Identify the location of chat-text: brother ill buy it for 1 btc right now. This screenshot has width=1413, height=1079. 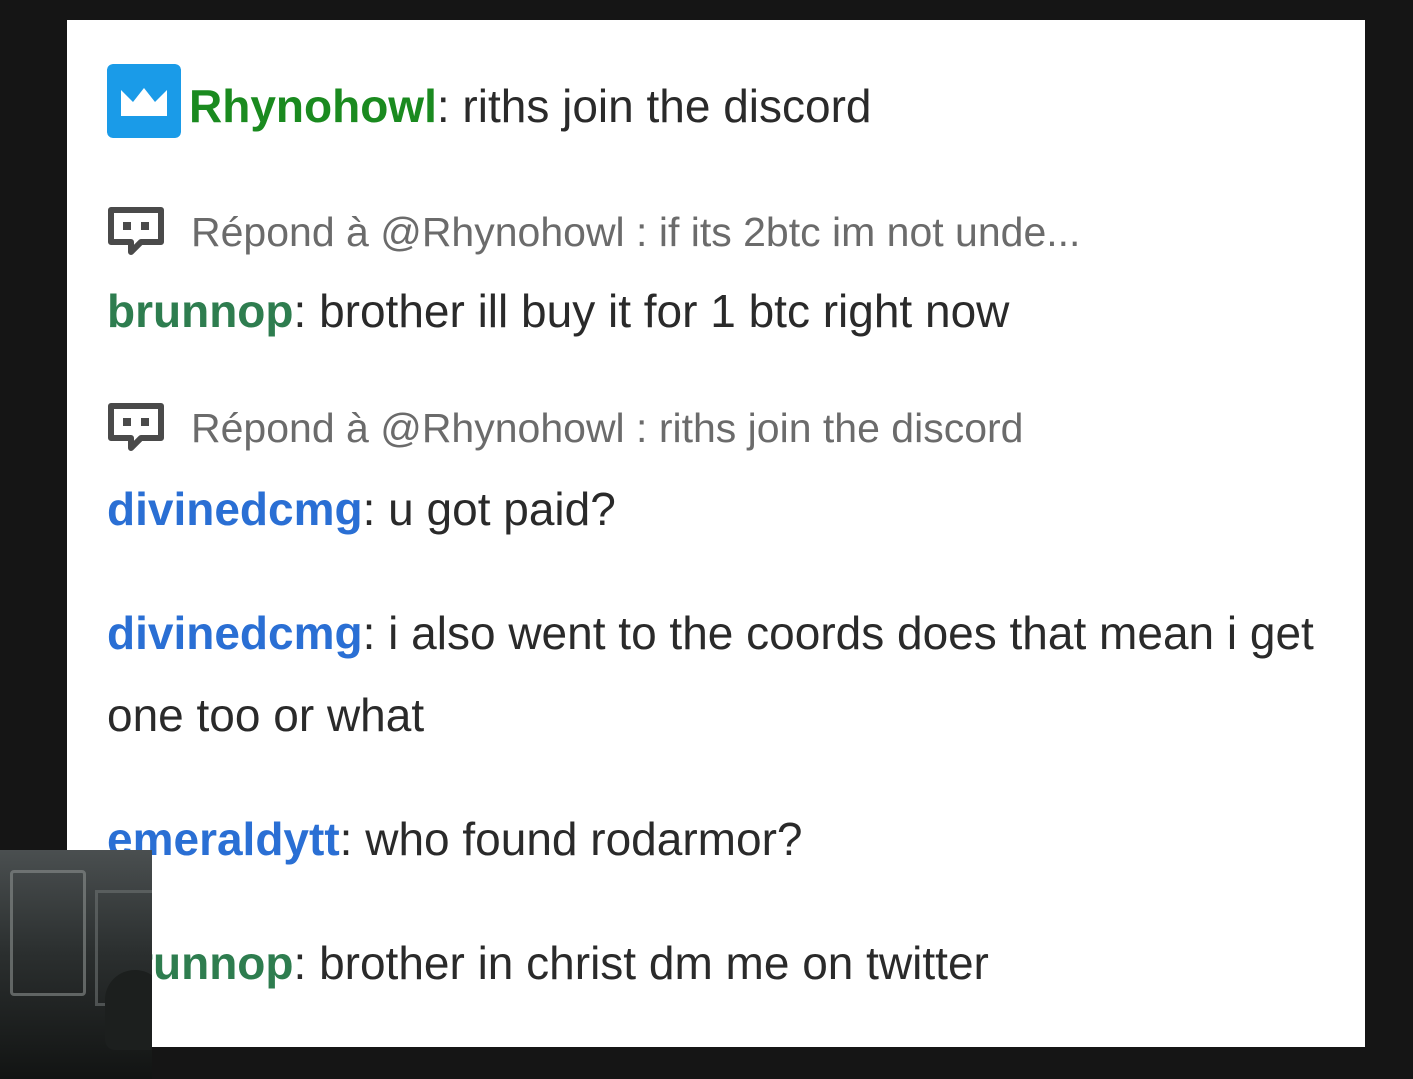
(664, 311).